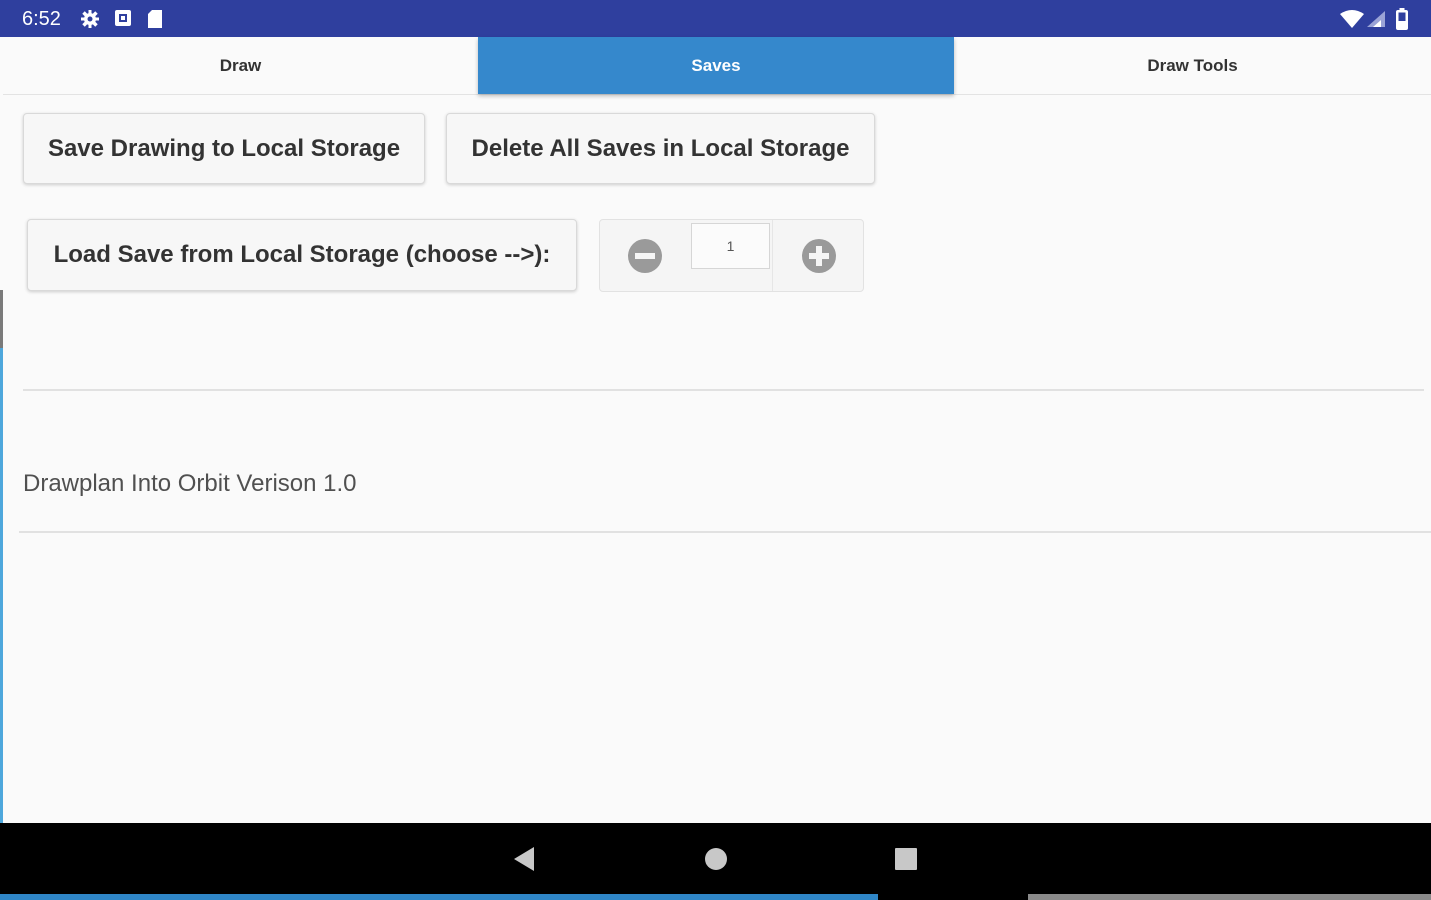 The height and width of the screenshot is (900, 1431). I want to click on back-triangle-icon, so click(524, 859).